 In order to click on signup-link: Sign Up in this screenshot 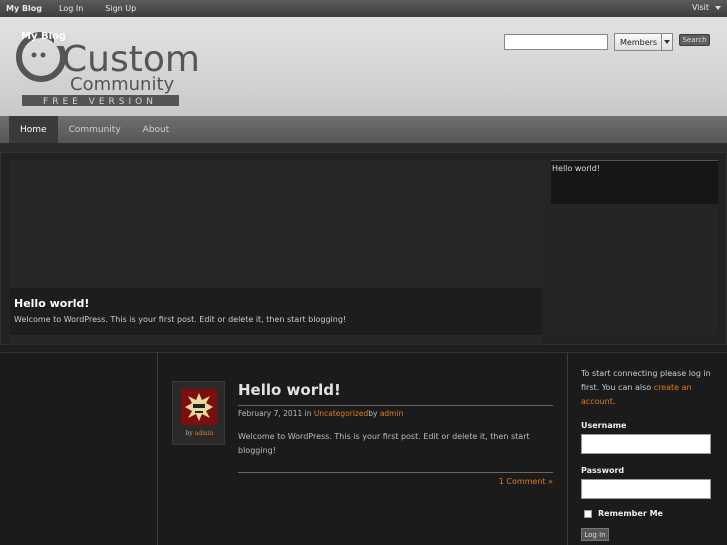, I will do `click(120, 8)`.